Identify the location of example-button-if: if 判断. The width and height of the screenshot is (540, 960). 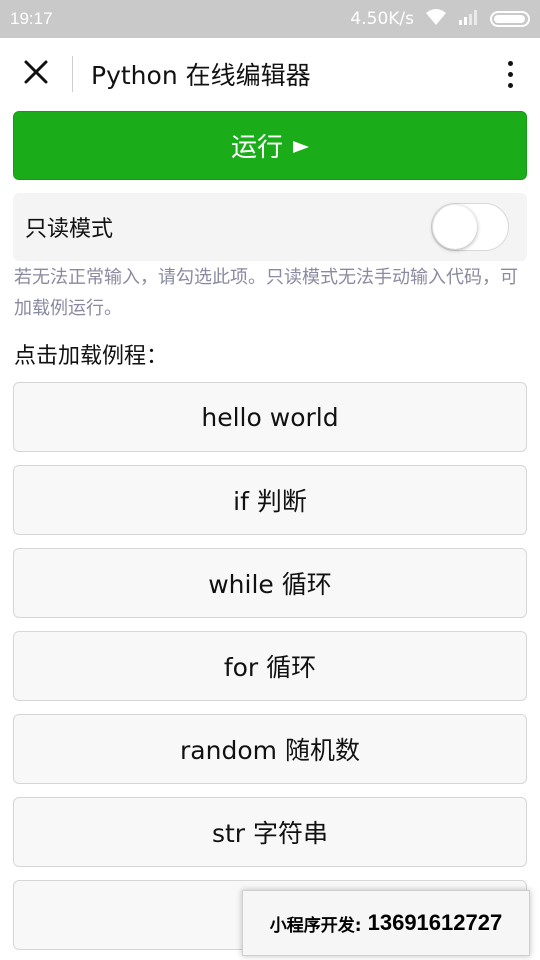
(270, 500).